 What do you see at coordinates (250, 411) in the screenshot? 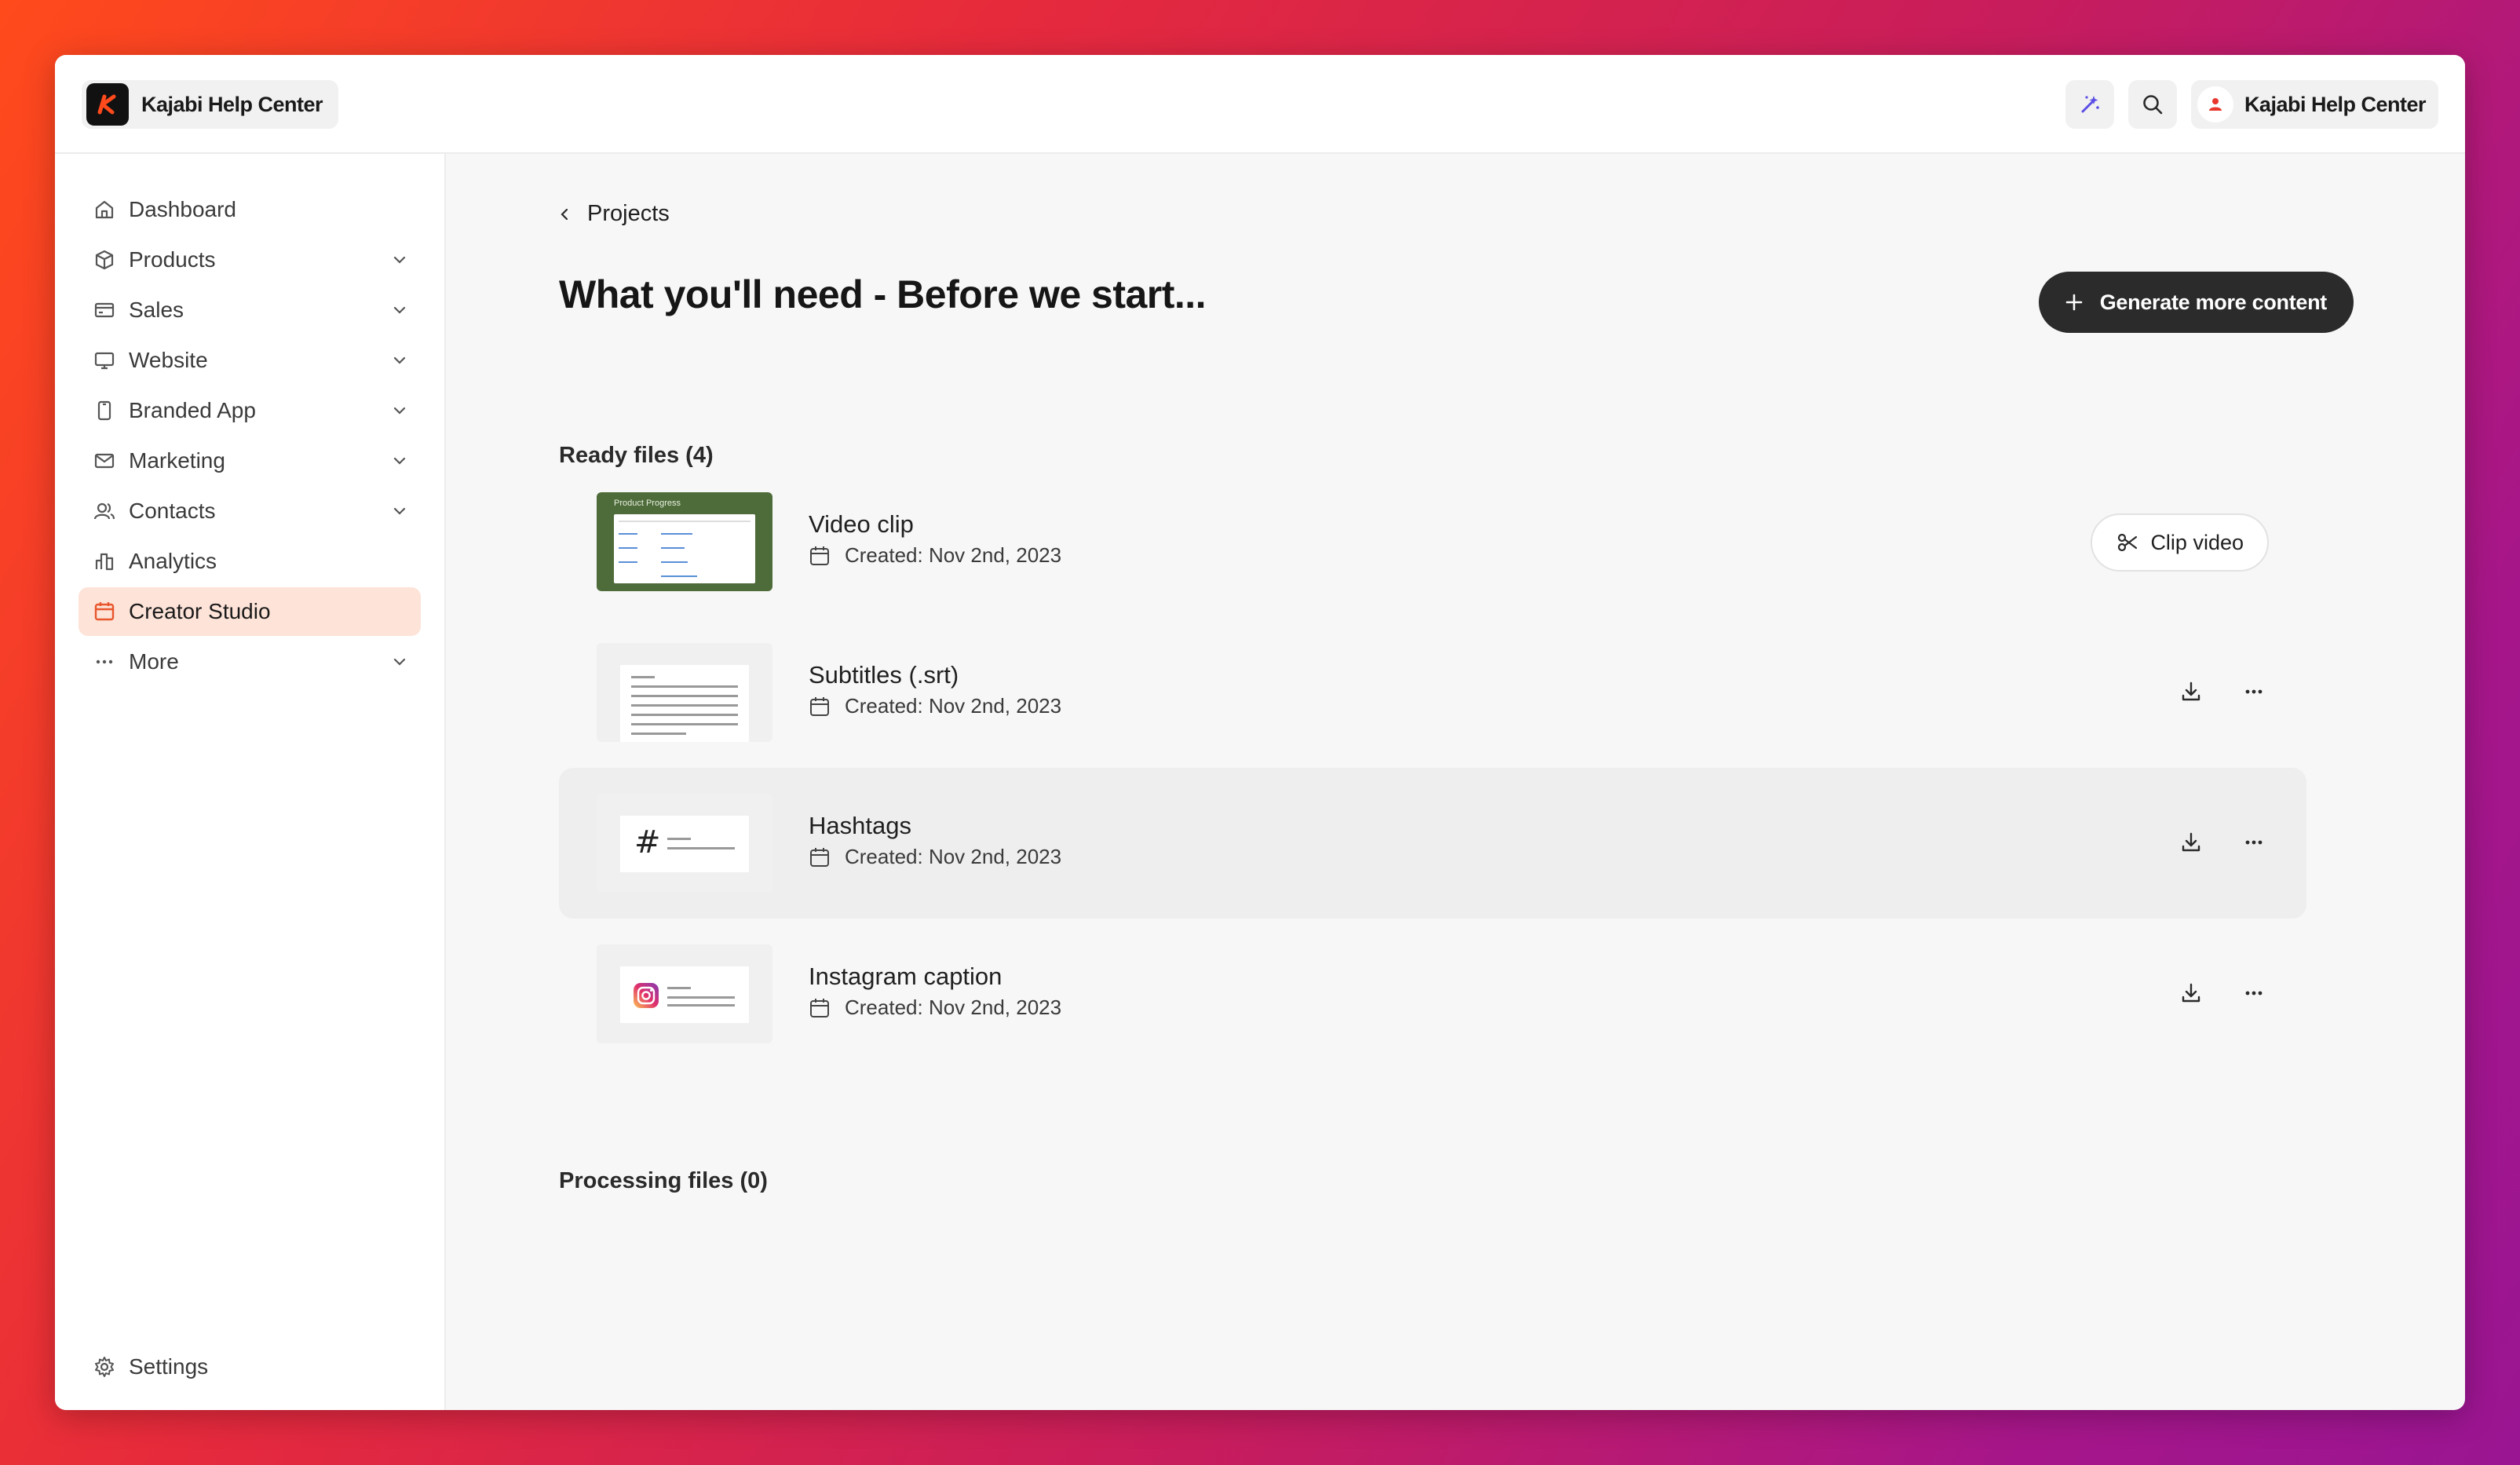
I see `sidebar-item-branded-app: Branded App` at bounding box center [250, 411].